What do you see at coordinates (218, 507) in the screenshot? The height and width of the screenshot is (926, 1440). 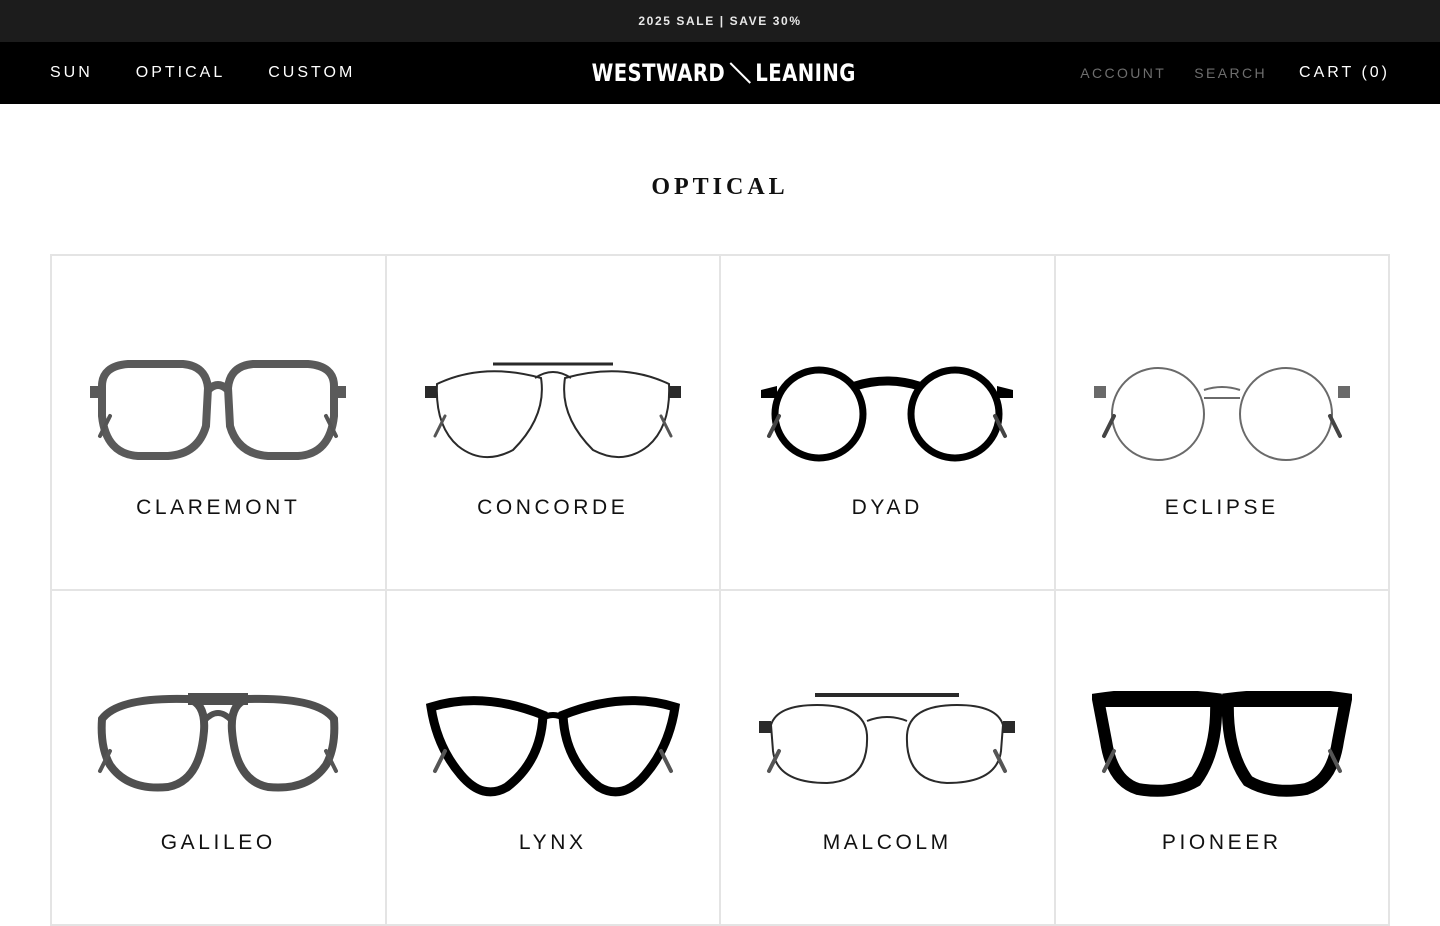 I see `product-name: CLAREMONT` at bounding box center [218, 507].